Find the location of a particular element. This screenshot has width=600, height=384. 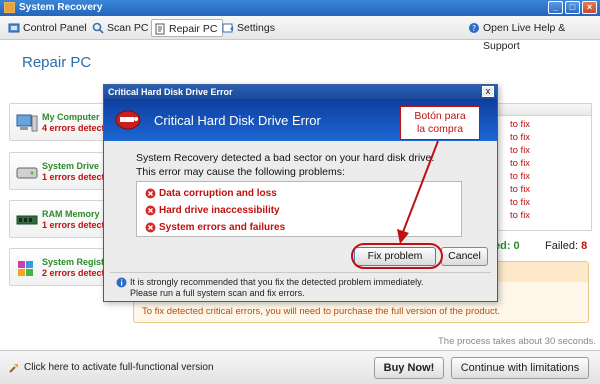

page-title: Repair PC is located at coordinates (57, 62).